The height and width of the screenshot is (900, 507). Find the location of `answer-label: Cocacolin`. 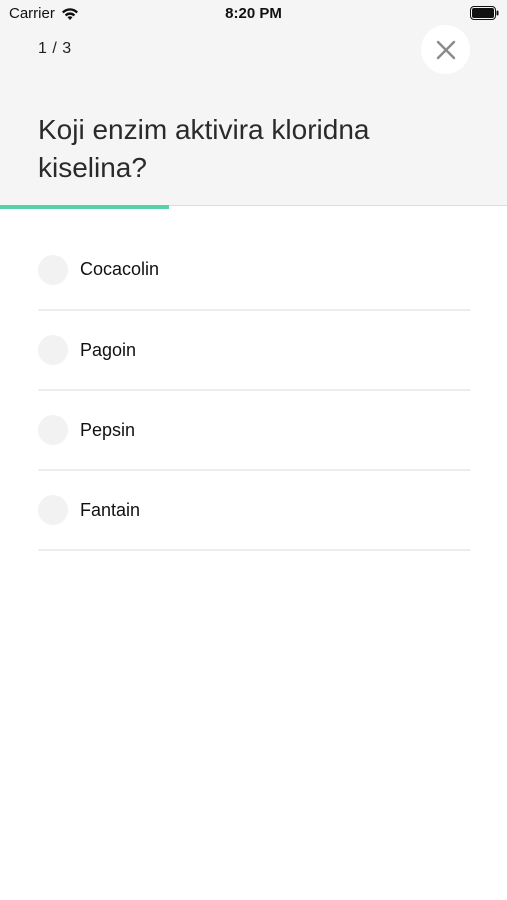

answer-label: Cocacolin is located at coordinates (120, 269).